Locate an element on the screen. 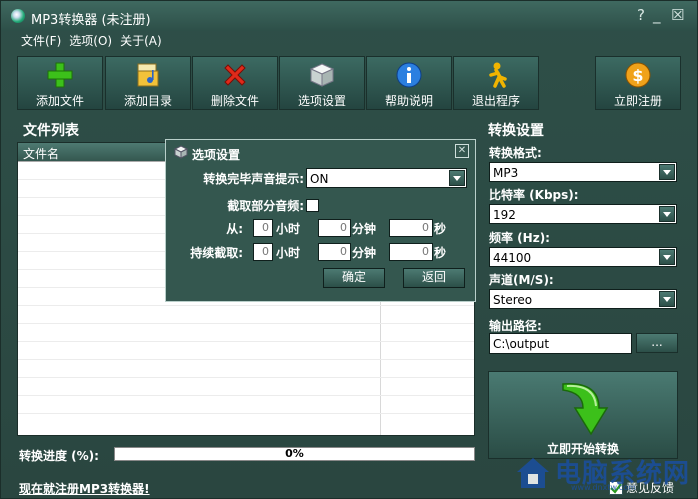 This screenshot has width=698, height=499. format-label: 转换格式: is located at coordinates (515, 153).